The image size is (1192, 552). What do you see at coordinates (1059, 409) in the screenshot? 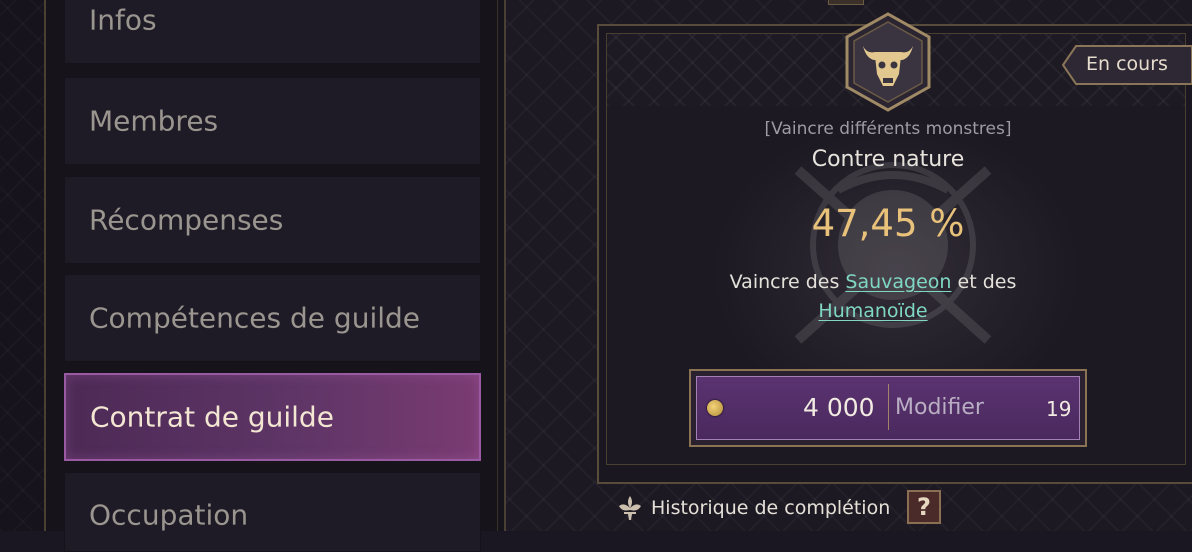
I see `modify-count: 19` at bounding box center [1059, 409].